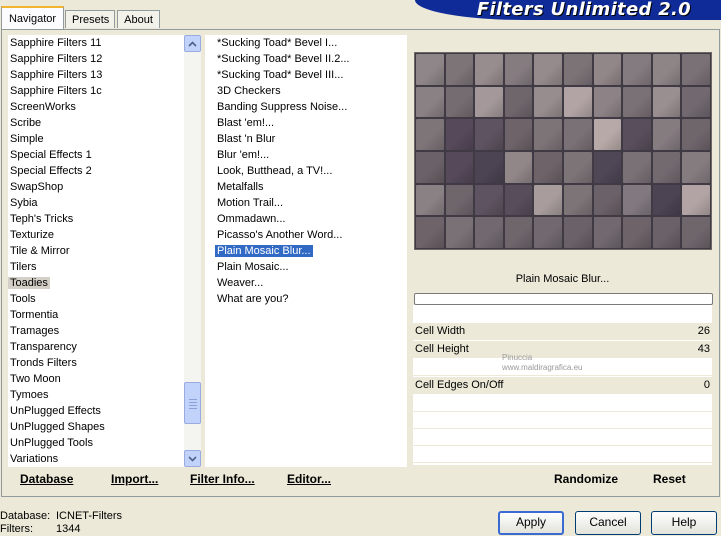  I want to click on help-button: Help, so click(684, 523).